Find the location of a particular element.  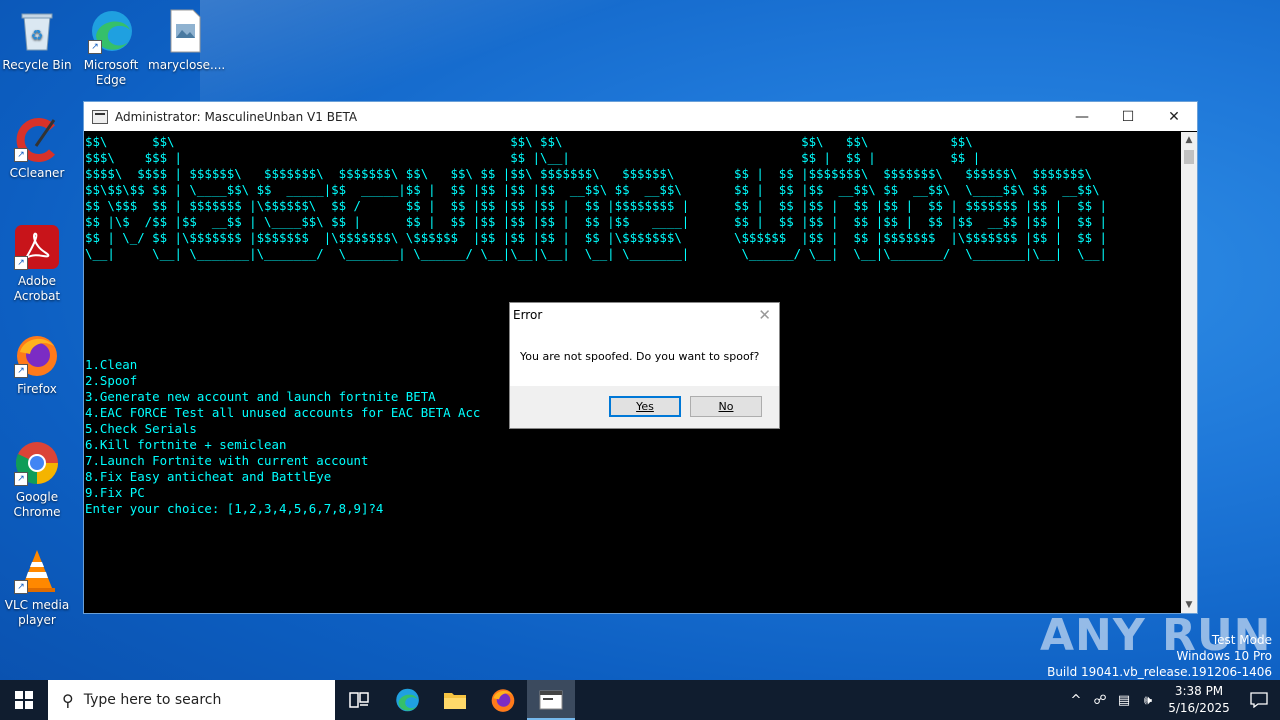

window-controls: — ☐ ✕ is located at coordinates (1128, 116).